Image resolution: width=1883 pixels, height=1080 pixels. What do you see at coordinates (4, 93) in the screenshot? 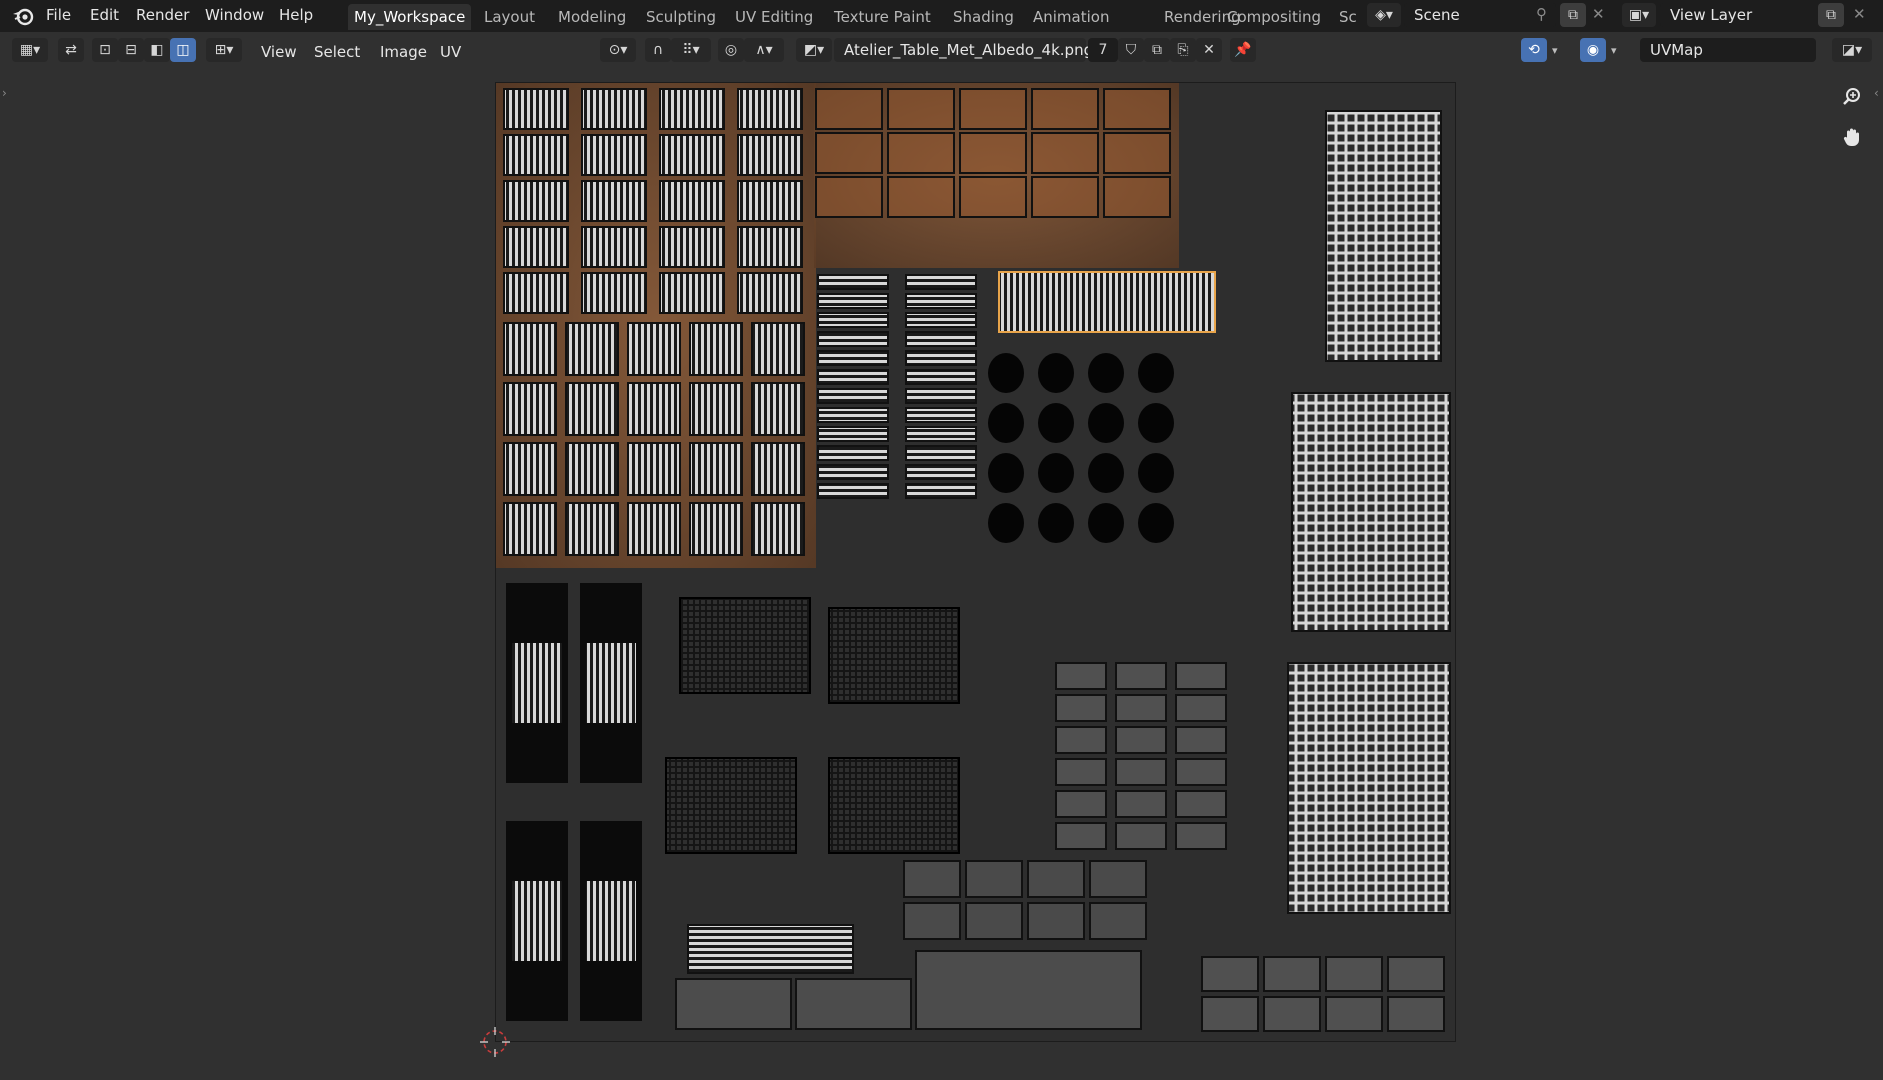
I see `toolbar-expand-icon: ›` at bounding box center [4, 93].